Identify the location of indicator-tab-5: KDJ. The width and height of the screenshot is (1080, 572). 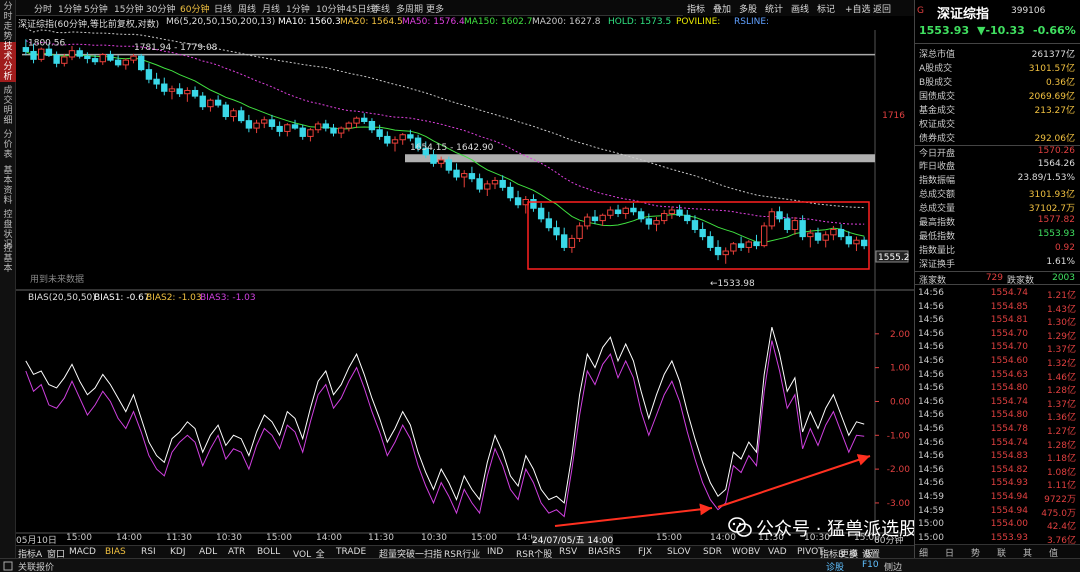
(178, 552).